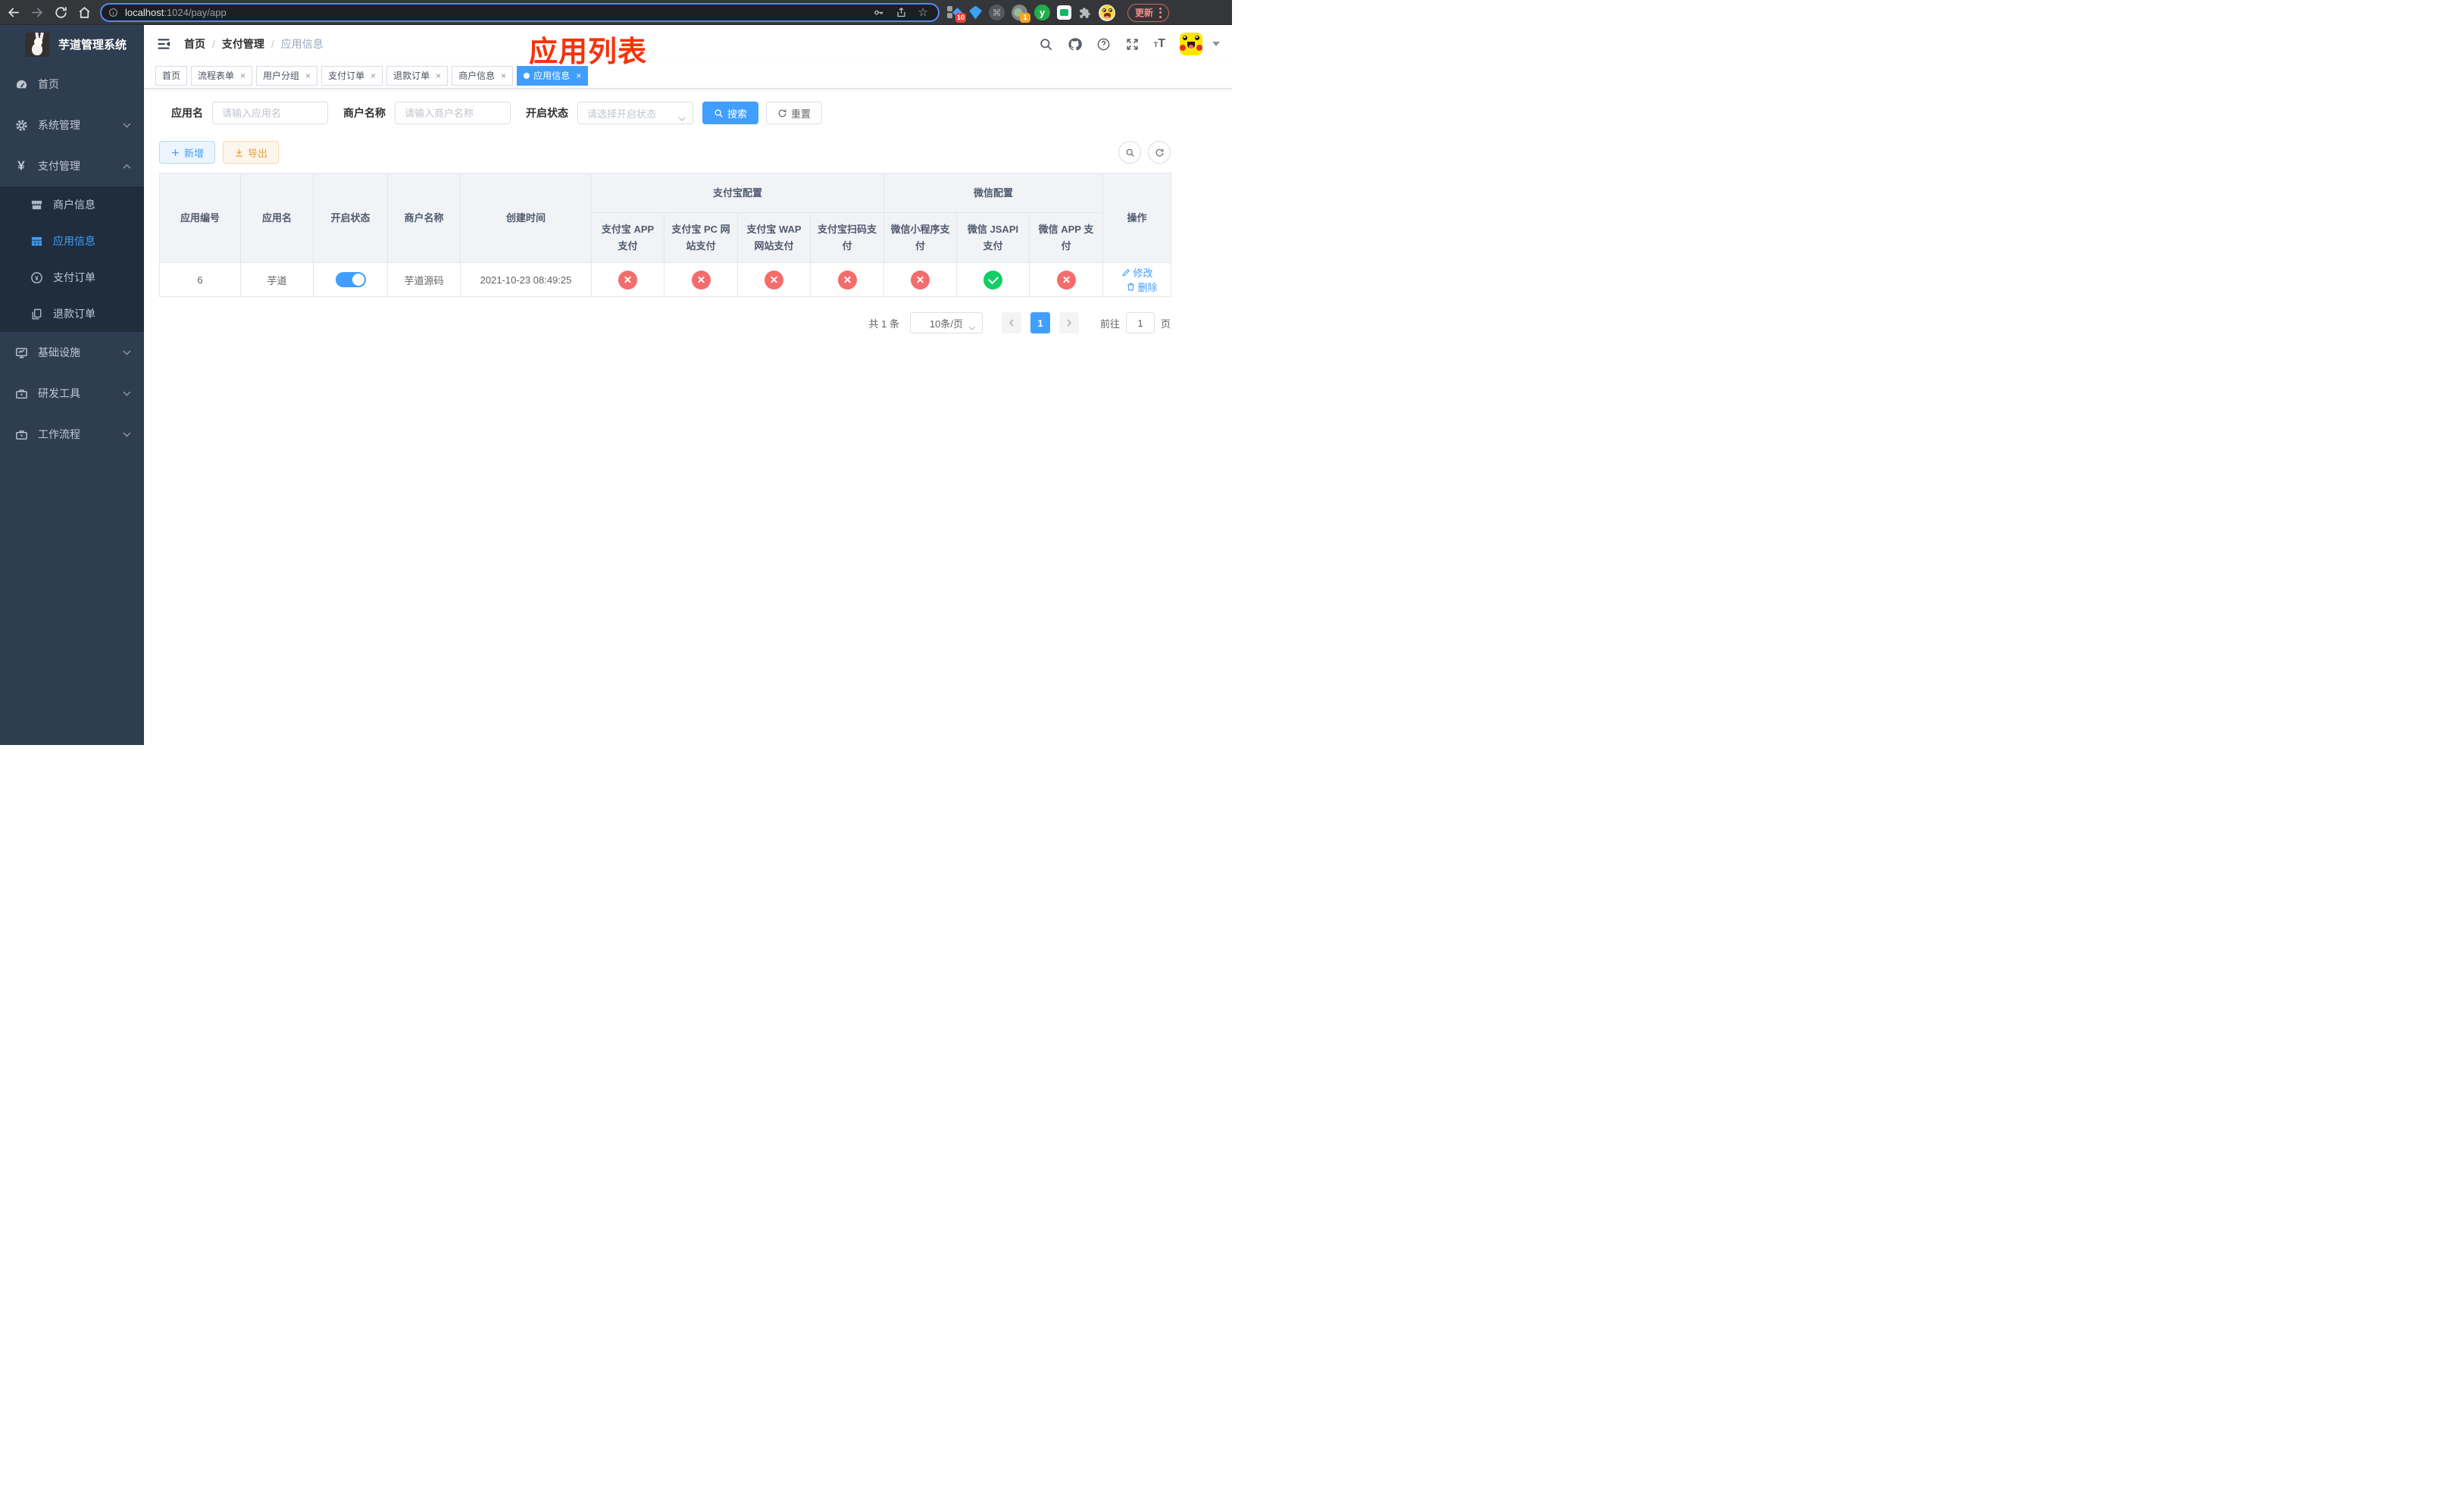 Image resolution: width=2464 pixels, height=1490 pixels. Describe the element at coordinates (72, 278) in the screenshot. I see `sidebar-item-pay-orders: ¥ 支付订单` at that location.